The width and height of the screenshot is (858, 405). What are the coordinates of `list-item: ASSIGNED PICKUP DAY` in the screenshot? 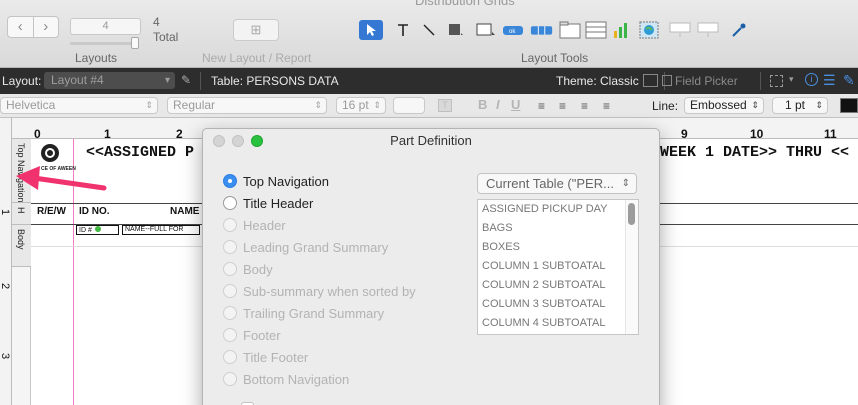 It's located at (558, 209).